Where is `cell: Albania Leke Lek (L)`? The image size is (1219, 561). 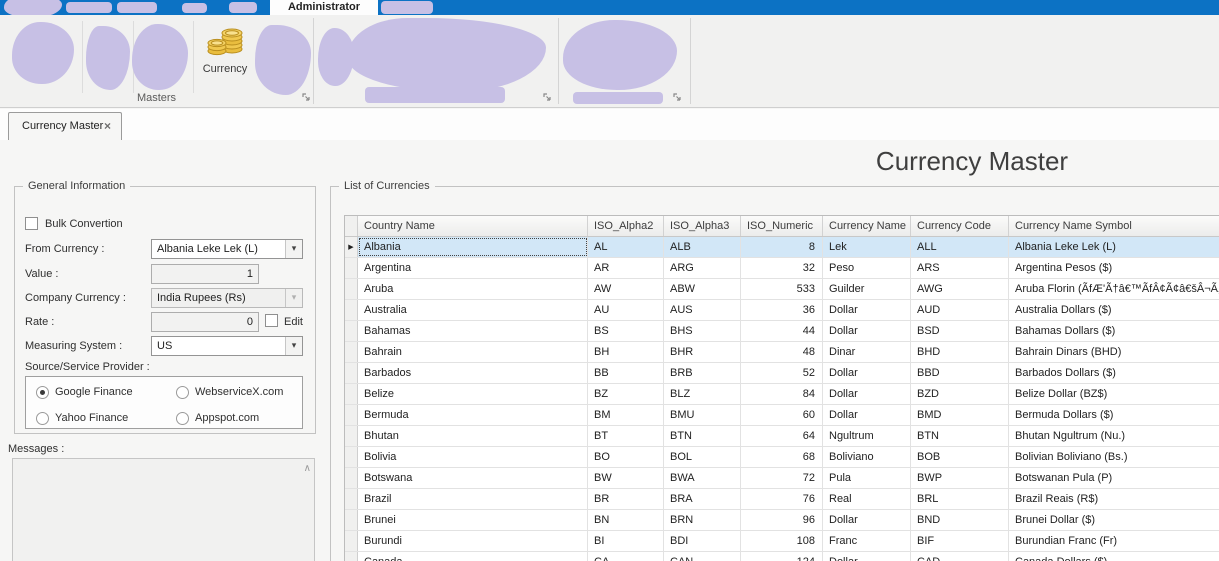
cell: Albania Leke Lek (L) is located at coordinates (1114, 247).